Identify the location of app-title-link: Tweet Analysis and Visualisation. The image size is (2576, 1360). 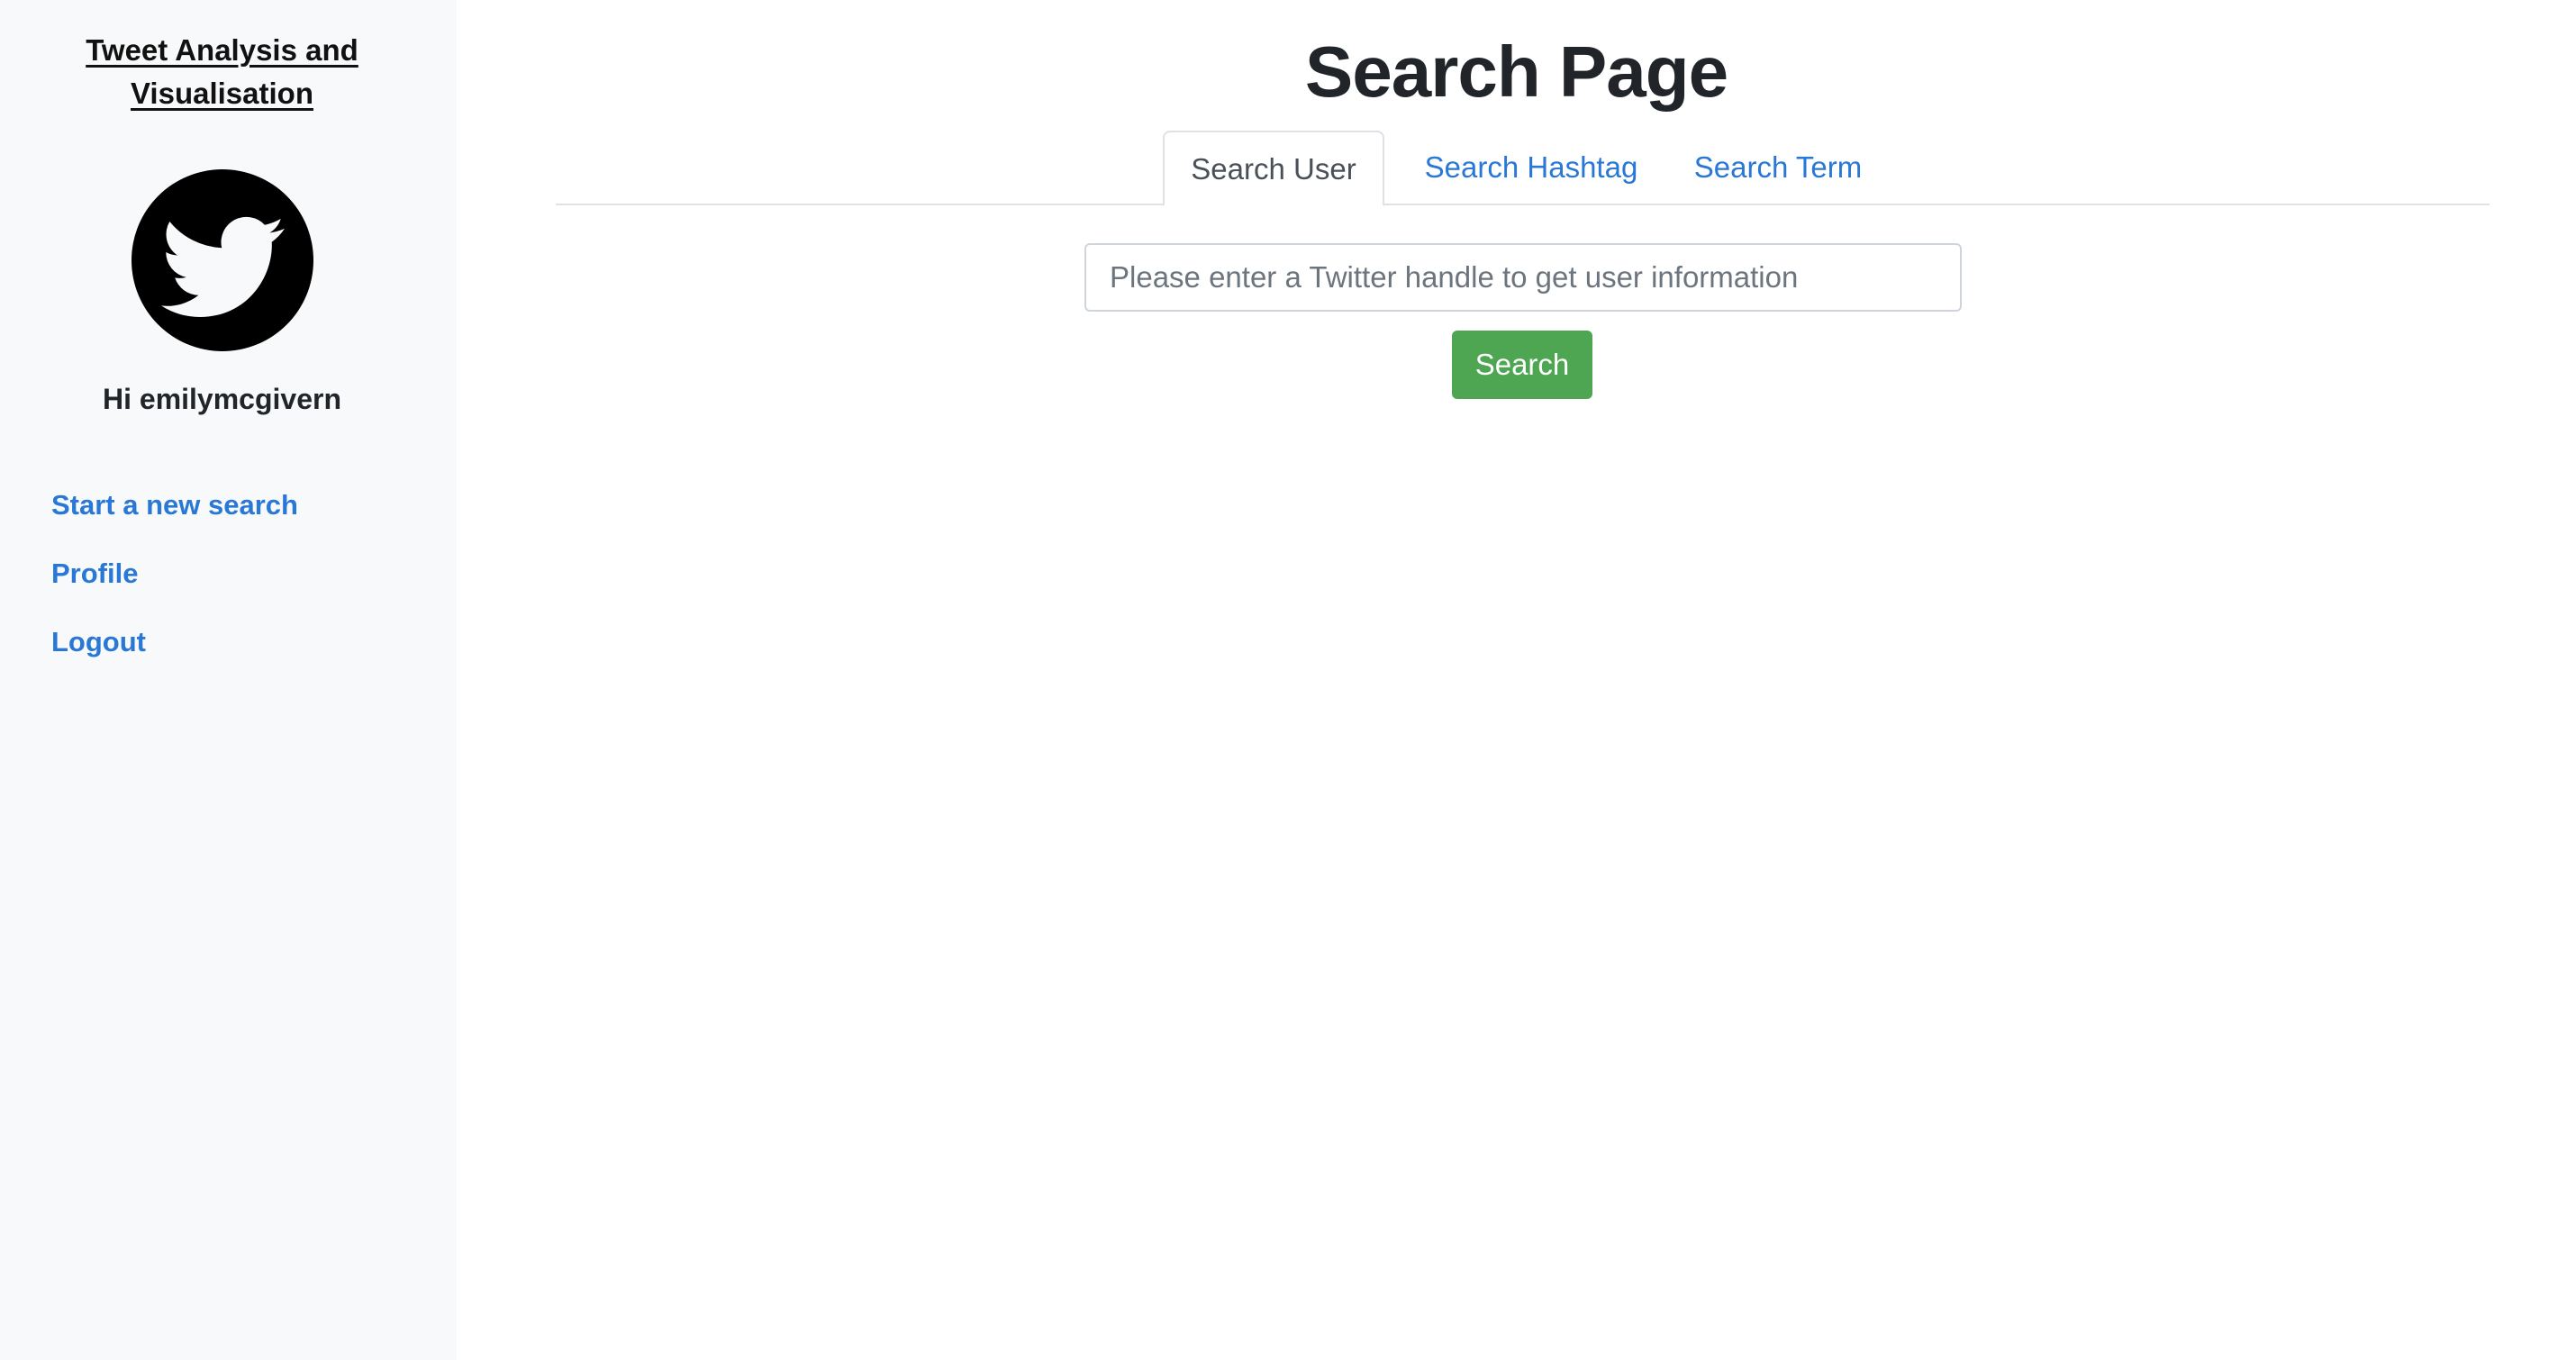
(222, 72).